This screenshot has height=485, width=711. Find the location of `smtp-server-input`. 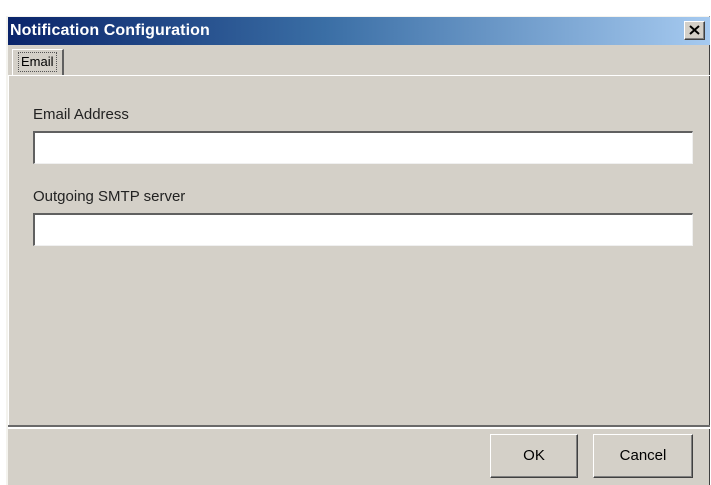

smtp-server-input is located at coordinates (363, 229).